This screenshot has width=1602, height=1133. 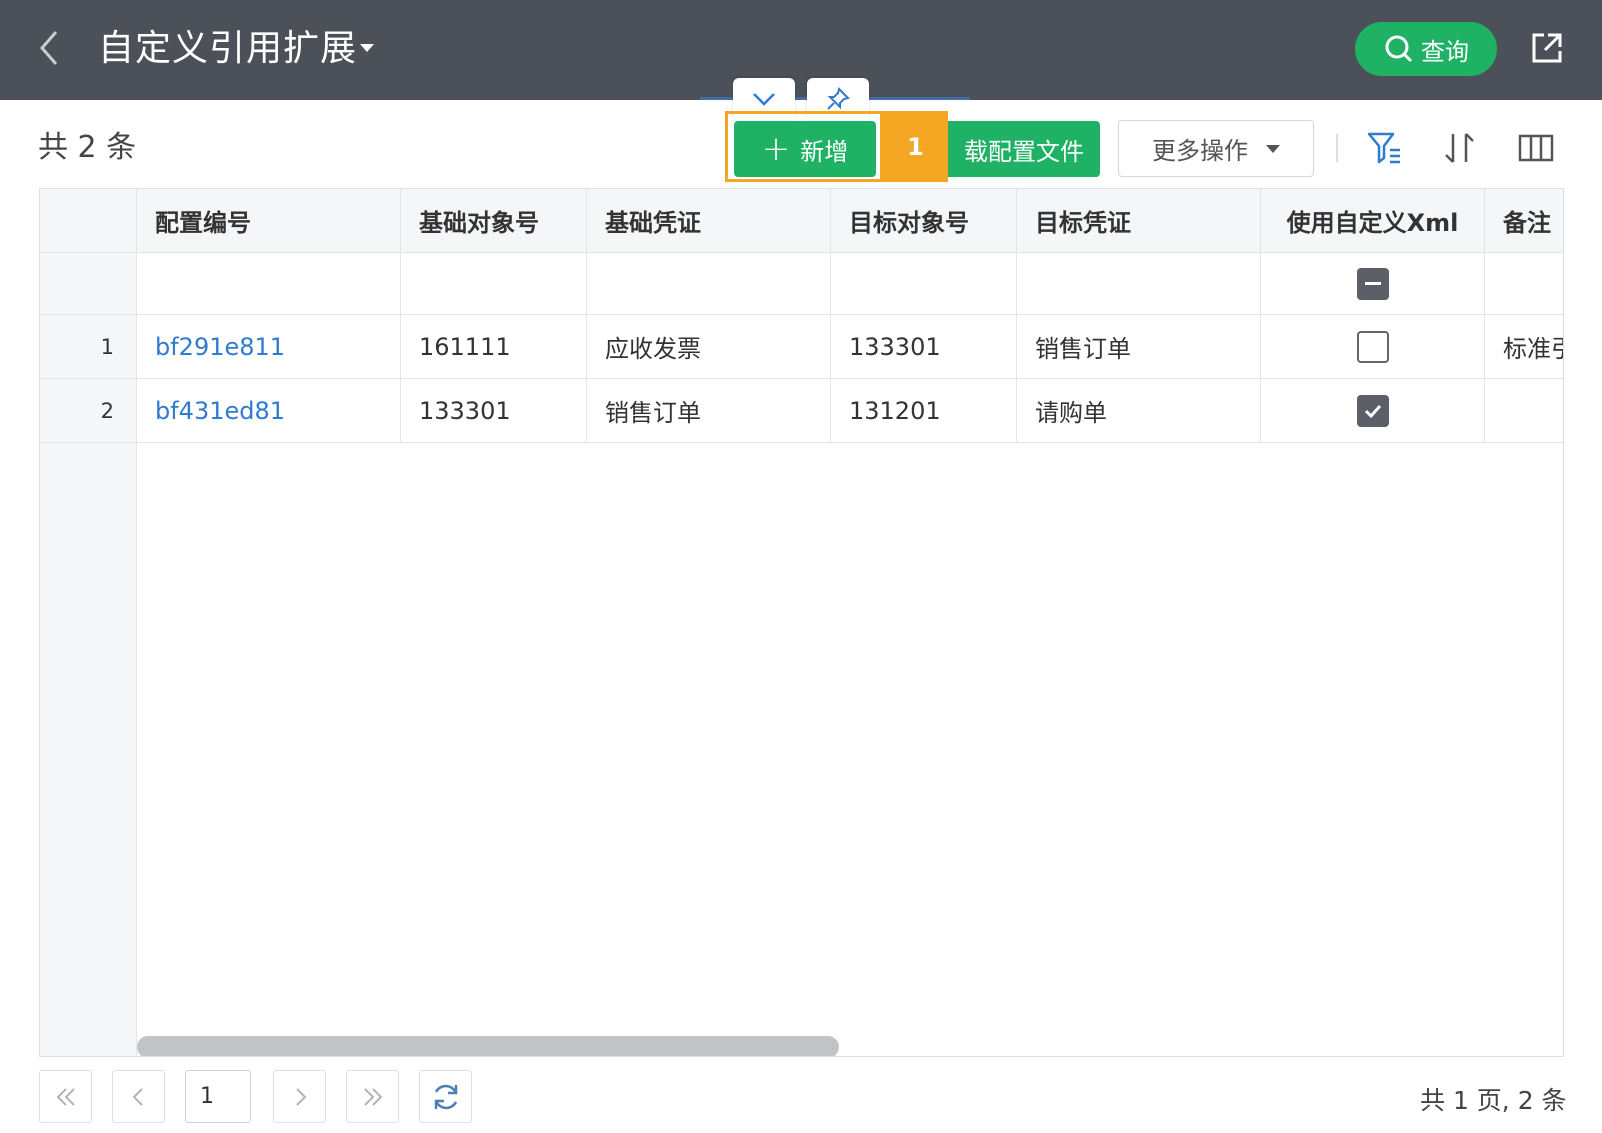 What do you see at coordinates (709, 220) in the screenshot?
I see `column-header: 基础凭证` at bounding box center [709, 220].